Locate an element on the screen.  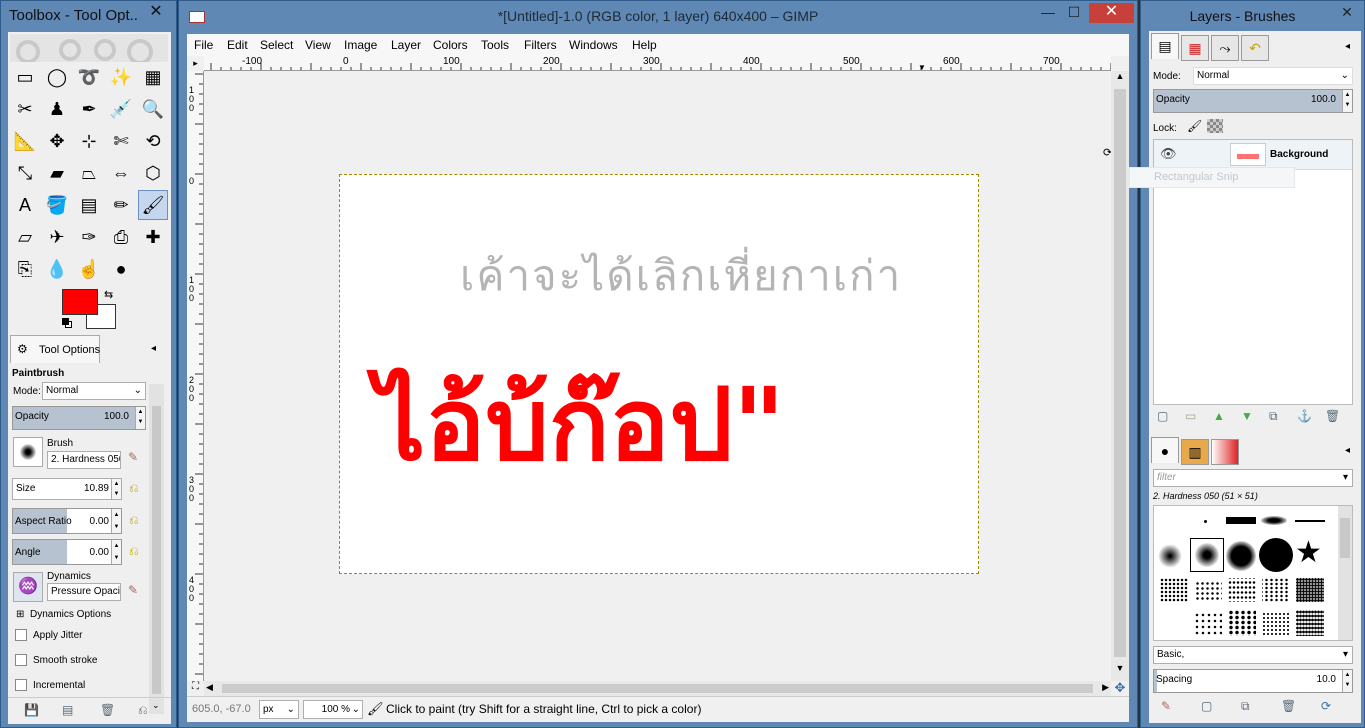
channels-tab-icon: ▦ is located at coordinates (1195, 48).